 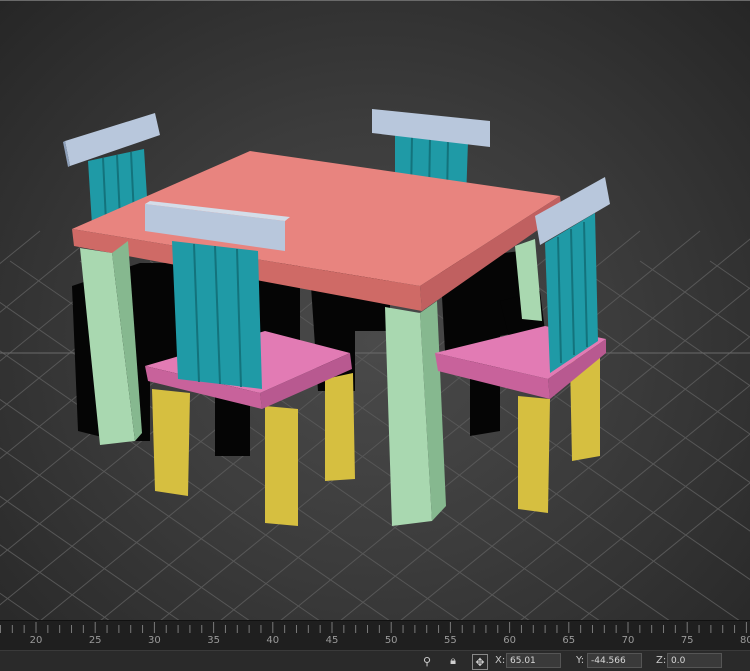 I want to click on y-coordinate-field: -44.566, so click(x=614, y=660).